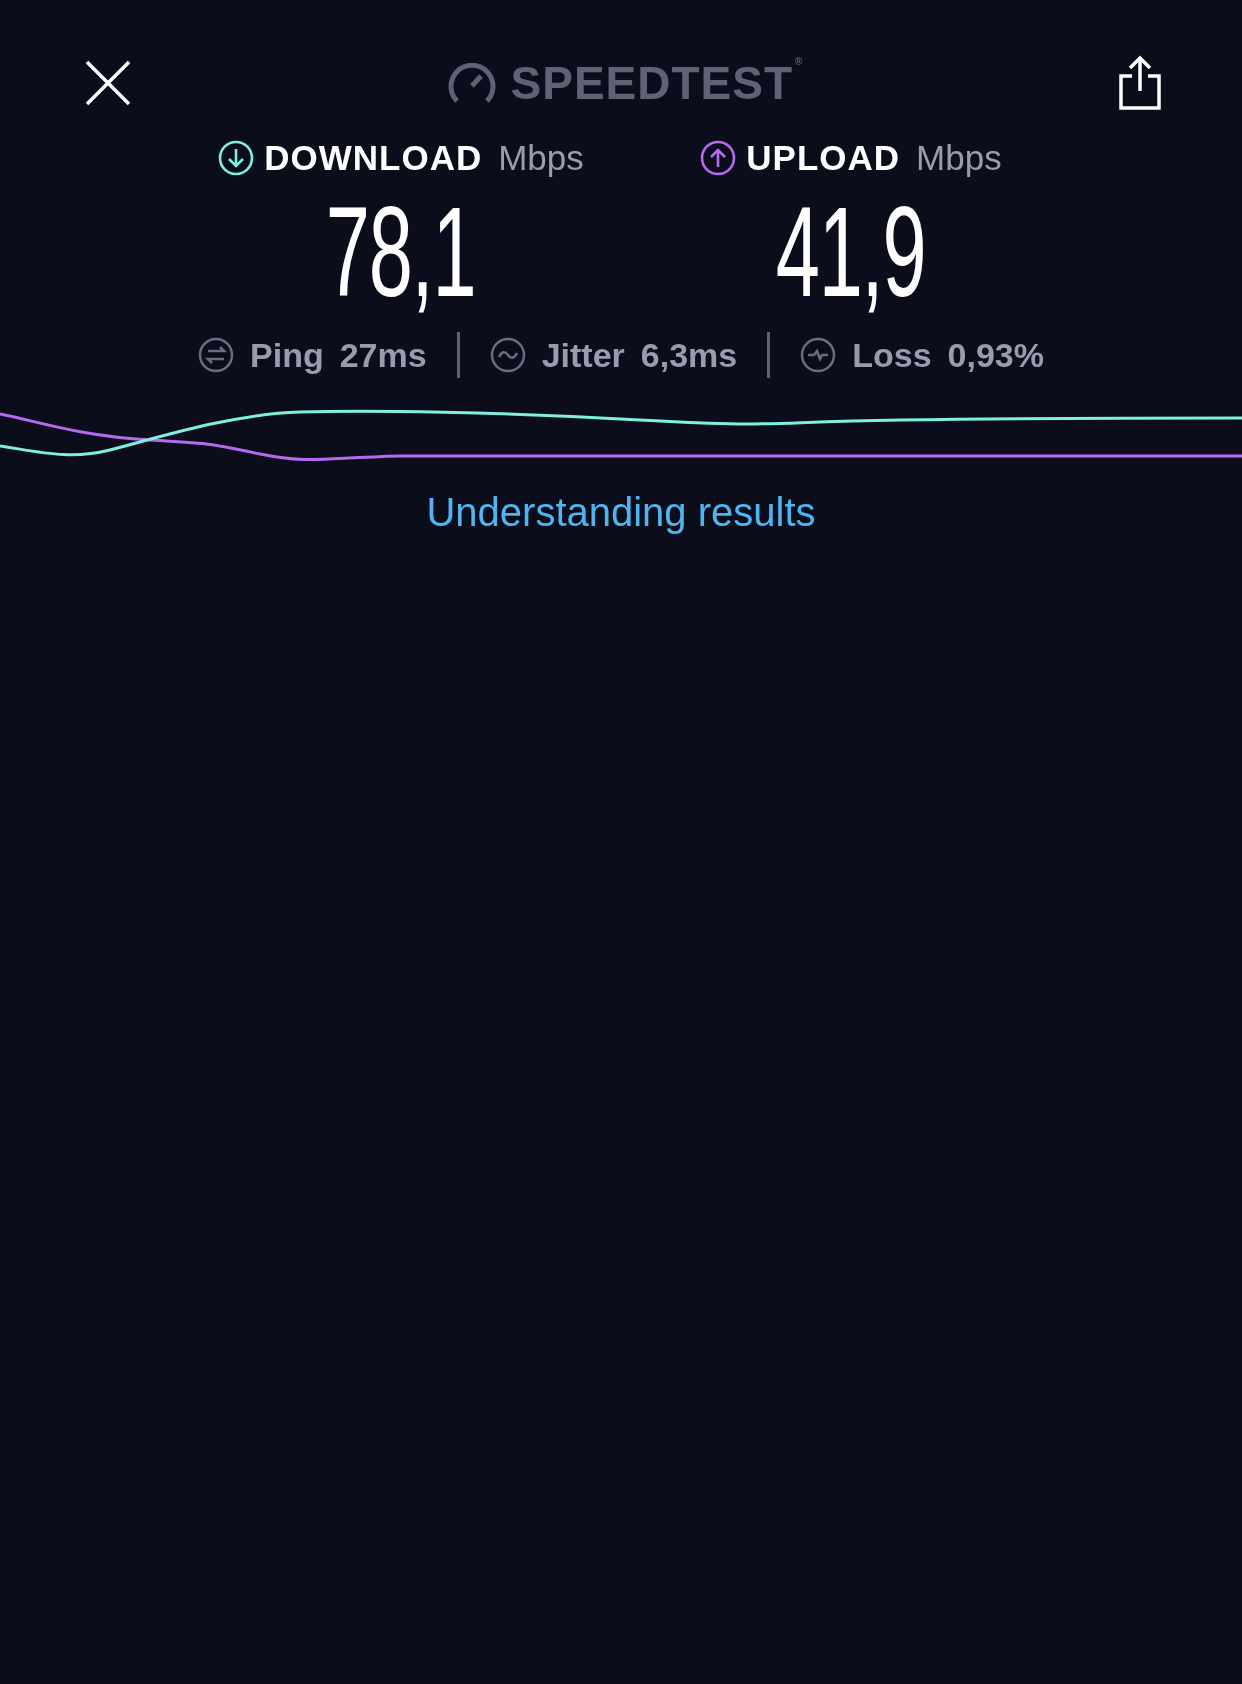 The height and width of the screenshot is (1684, 1242). I want to click on loss-icon, so click(818, 355).